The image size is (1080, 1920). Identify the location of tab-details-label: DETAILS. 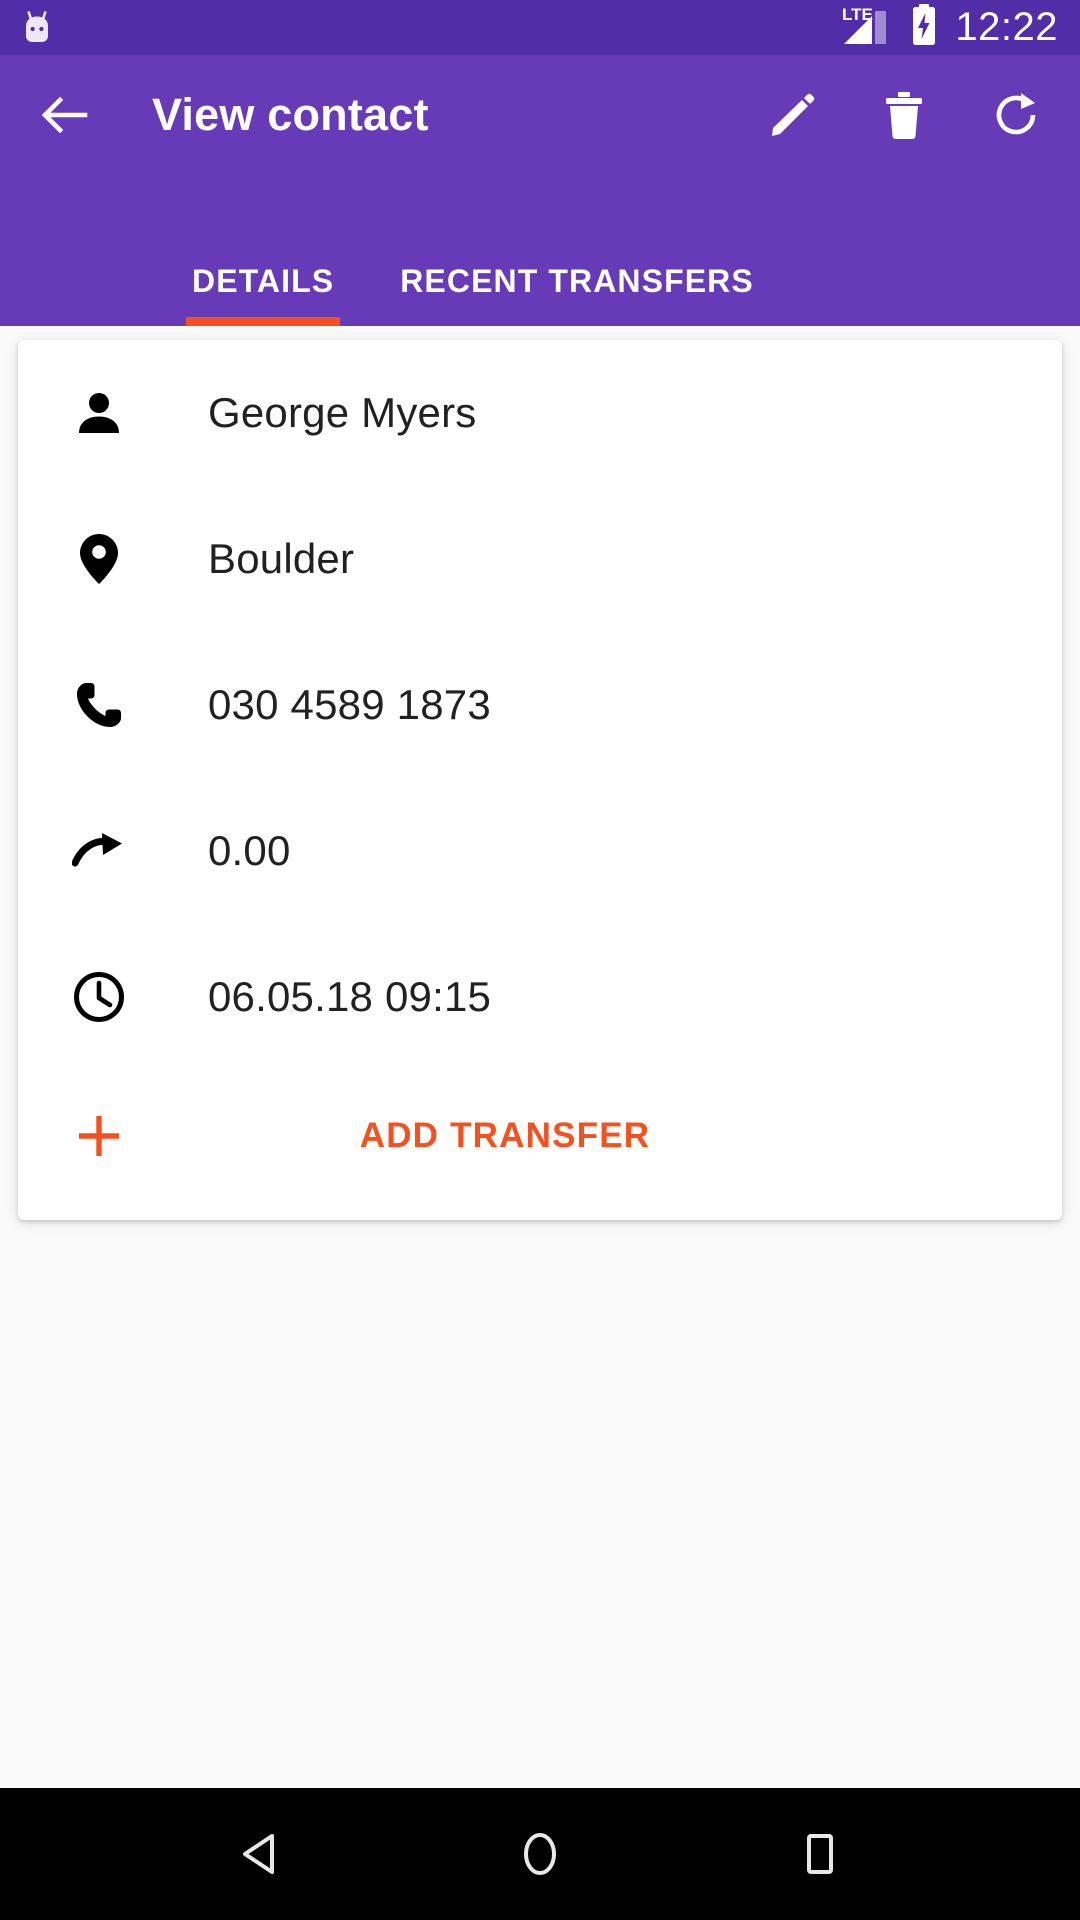
(263, 281).